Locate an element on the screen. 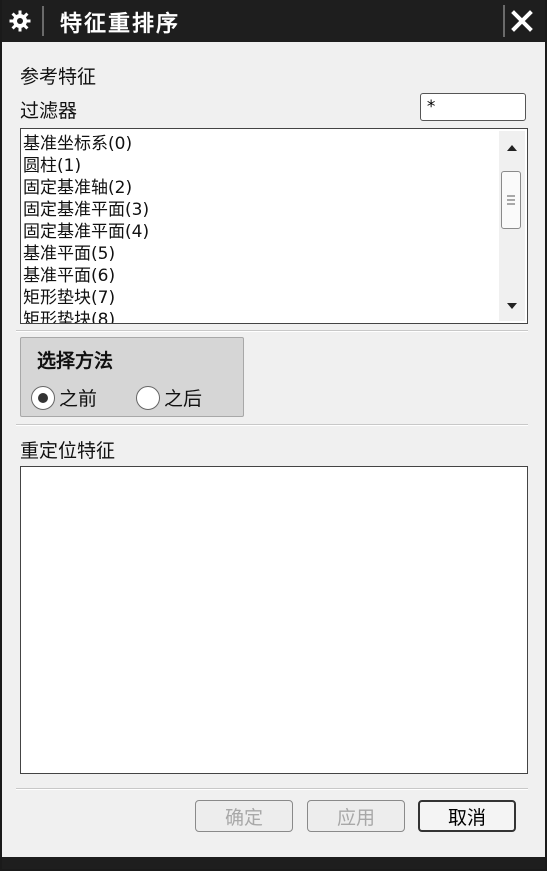 The image size is (547, 871). radio-before: 之前 is located at coordinates (64, 397).